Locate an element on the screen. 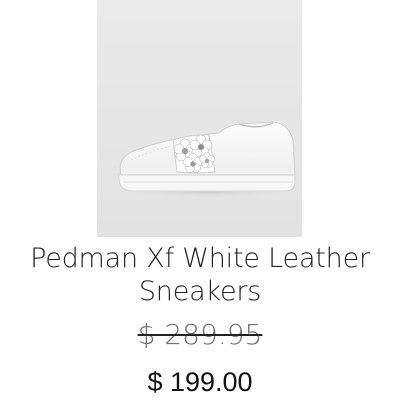  sneaker-illustration is located at coordinates (209, 159).